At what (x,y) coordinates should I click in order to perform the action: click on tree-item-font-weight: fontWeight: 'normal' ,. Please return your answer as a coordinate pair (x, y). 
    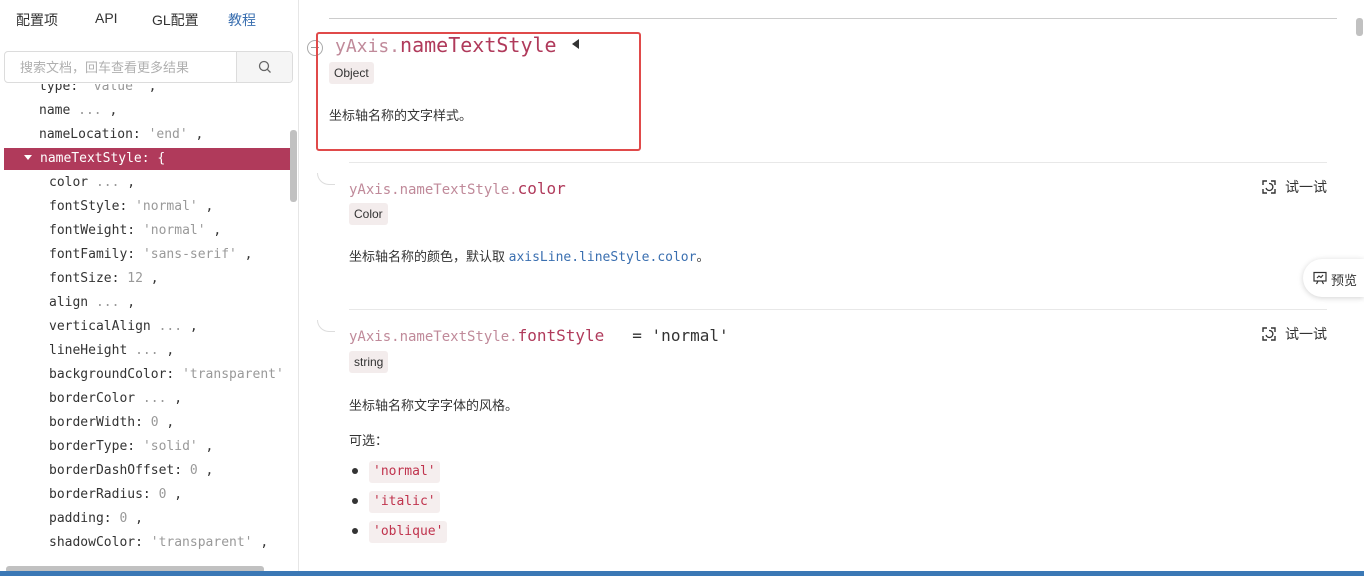
    Looking at the image, I should click on (147, 231).